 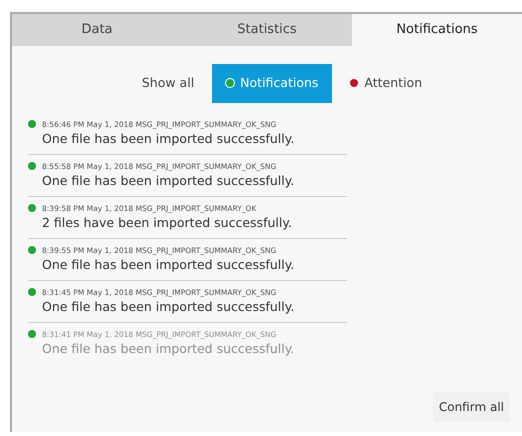 I want to click on message-text: 2 files have been imported successfully., so click(x=167, y=223).